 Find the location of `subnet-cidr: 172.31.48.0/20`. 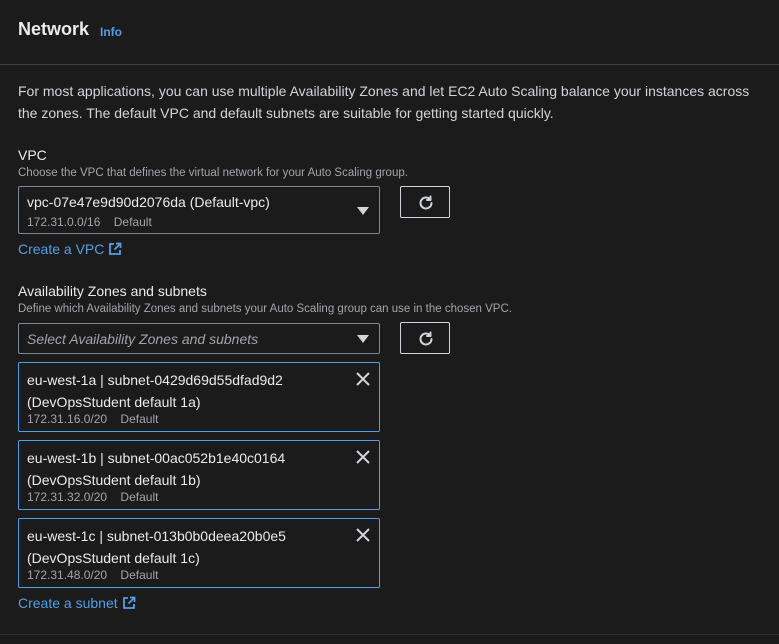

subnet-cidr: 172.31.48.0/20 is located at coordinates (67, 575).